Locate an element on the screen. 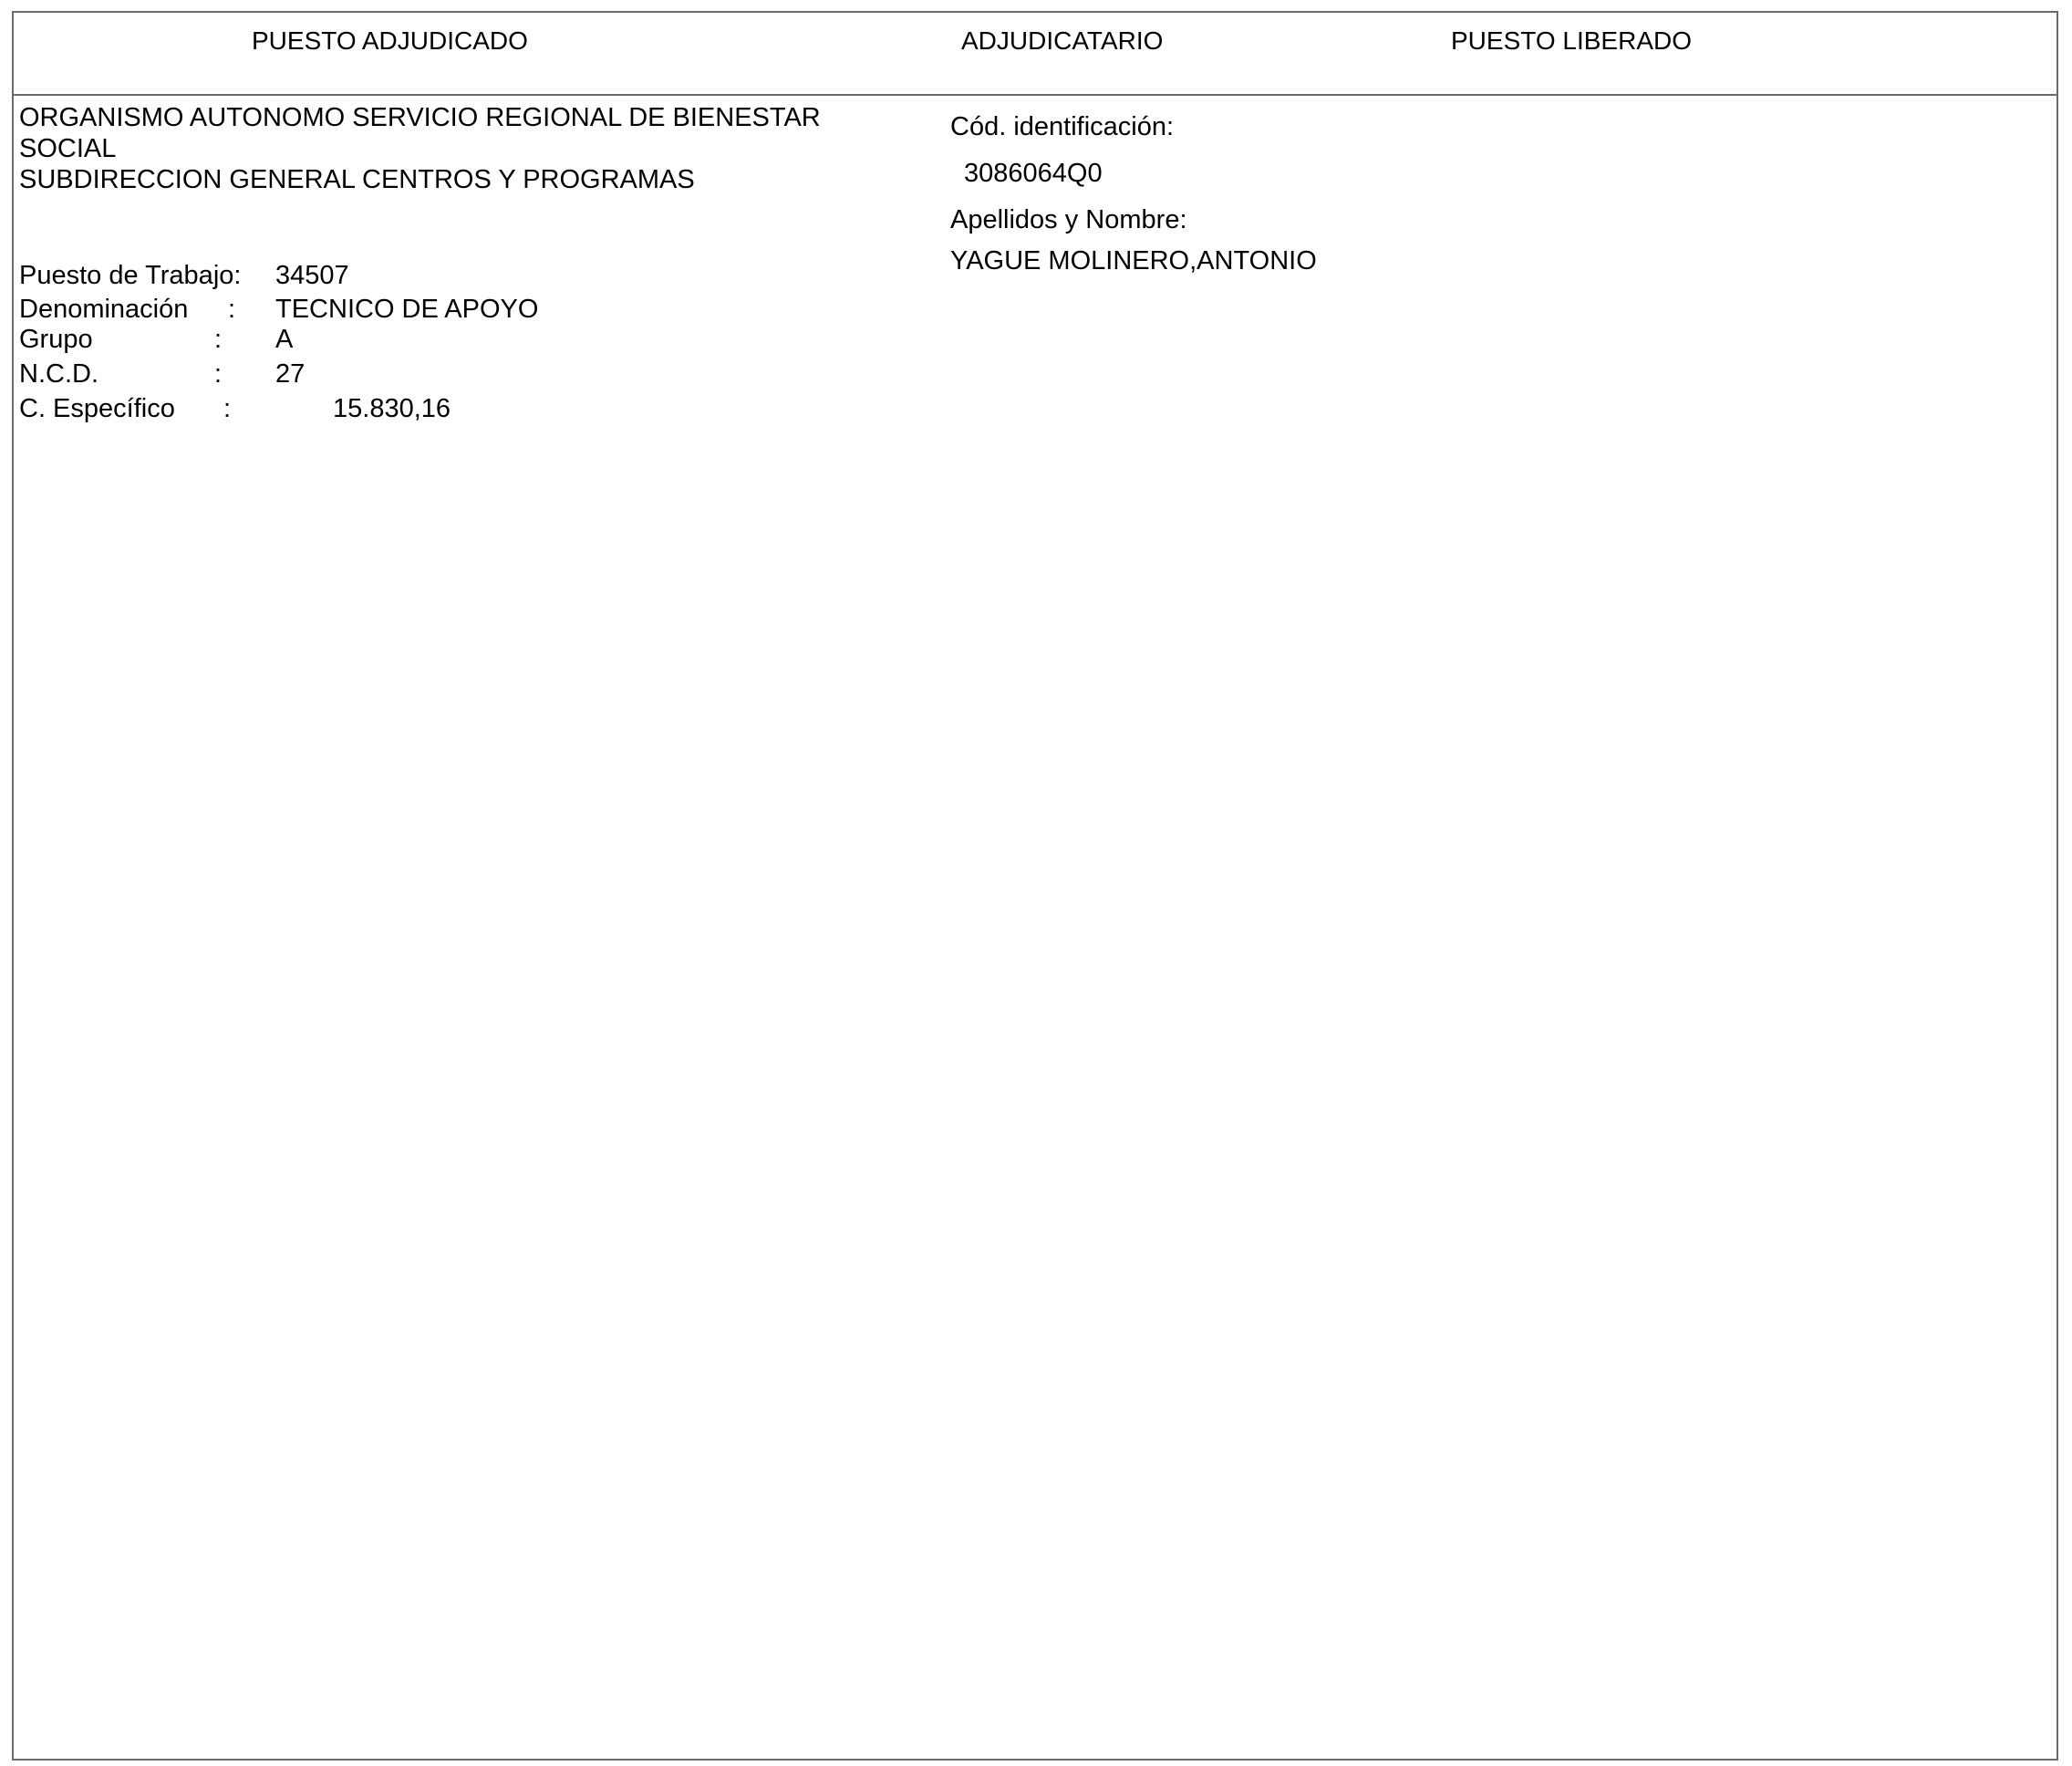 The height and width of the screenshot is (1766, 2072). header-adjudicatario: ADJUDICATARIO is located at coordinates (1062, 40).